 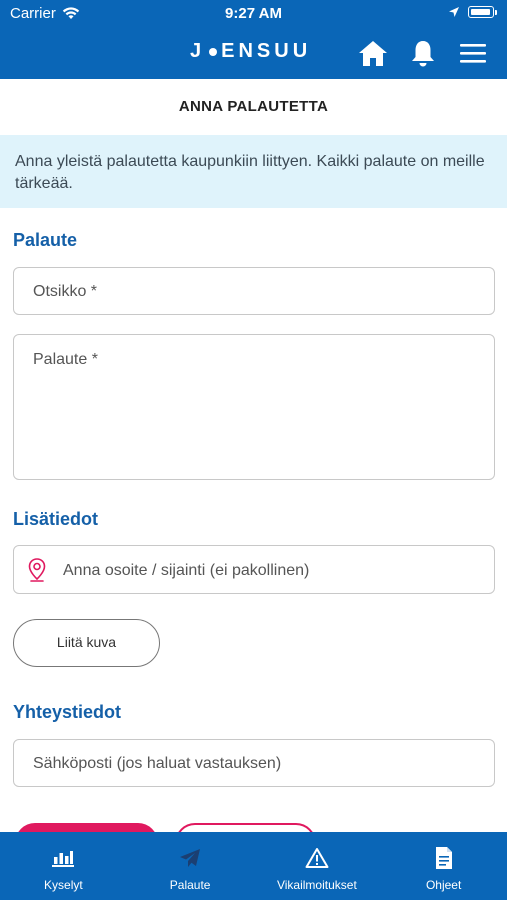 I want to click on home-icon, so click(x=373, y=53).